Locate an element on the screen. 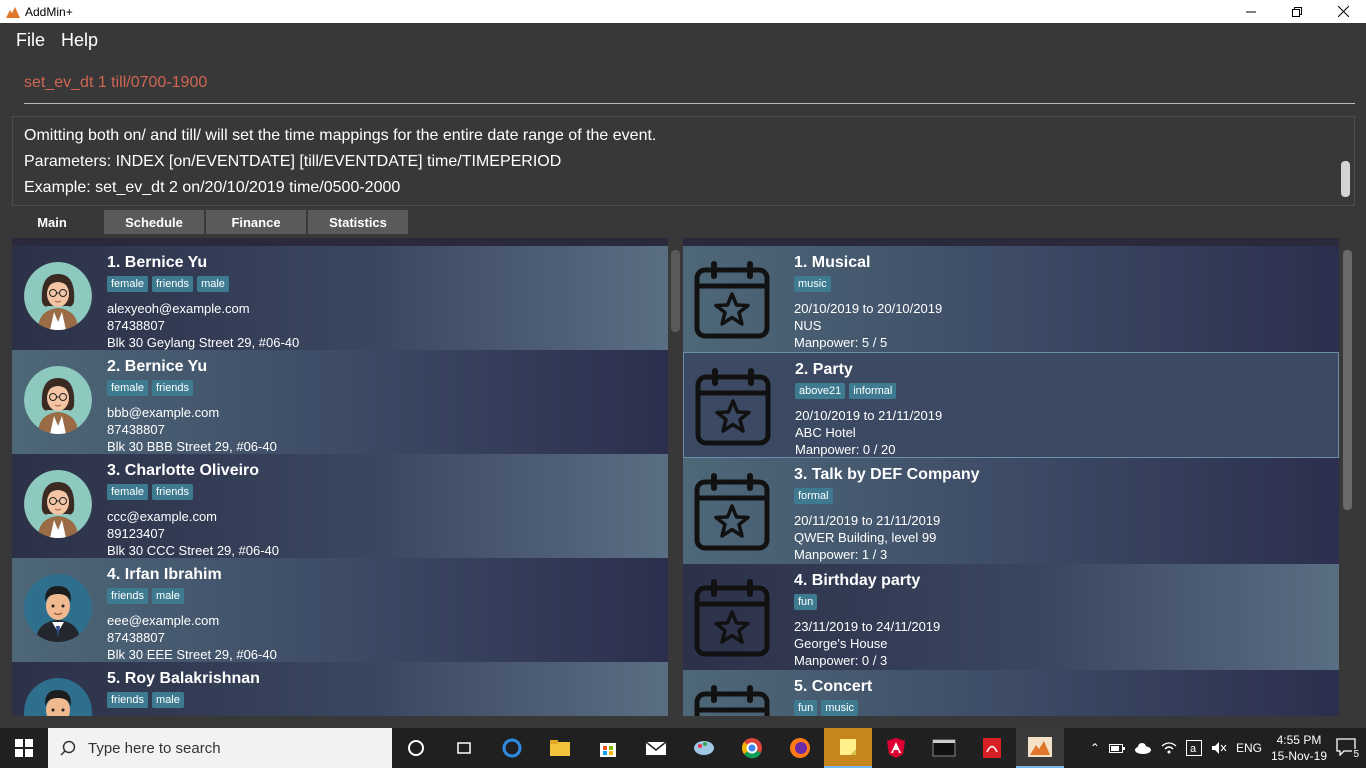 Image resolution: width=1366 pixels, height=768 pixels. event-name: 2. Party is located at coordinates (824, 369).